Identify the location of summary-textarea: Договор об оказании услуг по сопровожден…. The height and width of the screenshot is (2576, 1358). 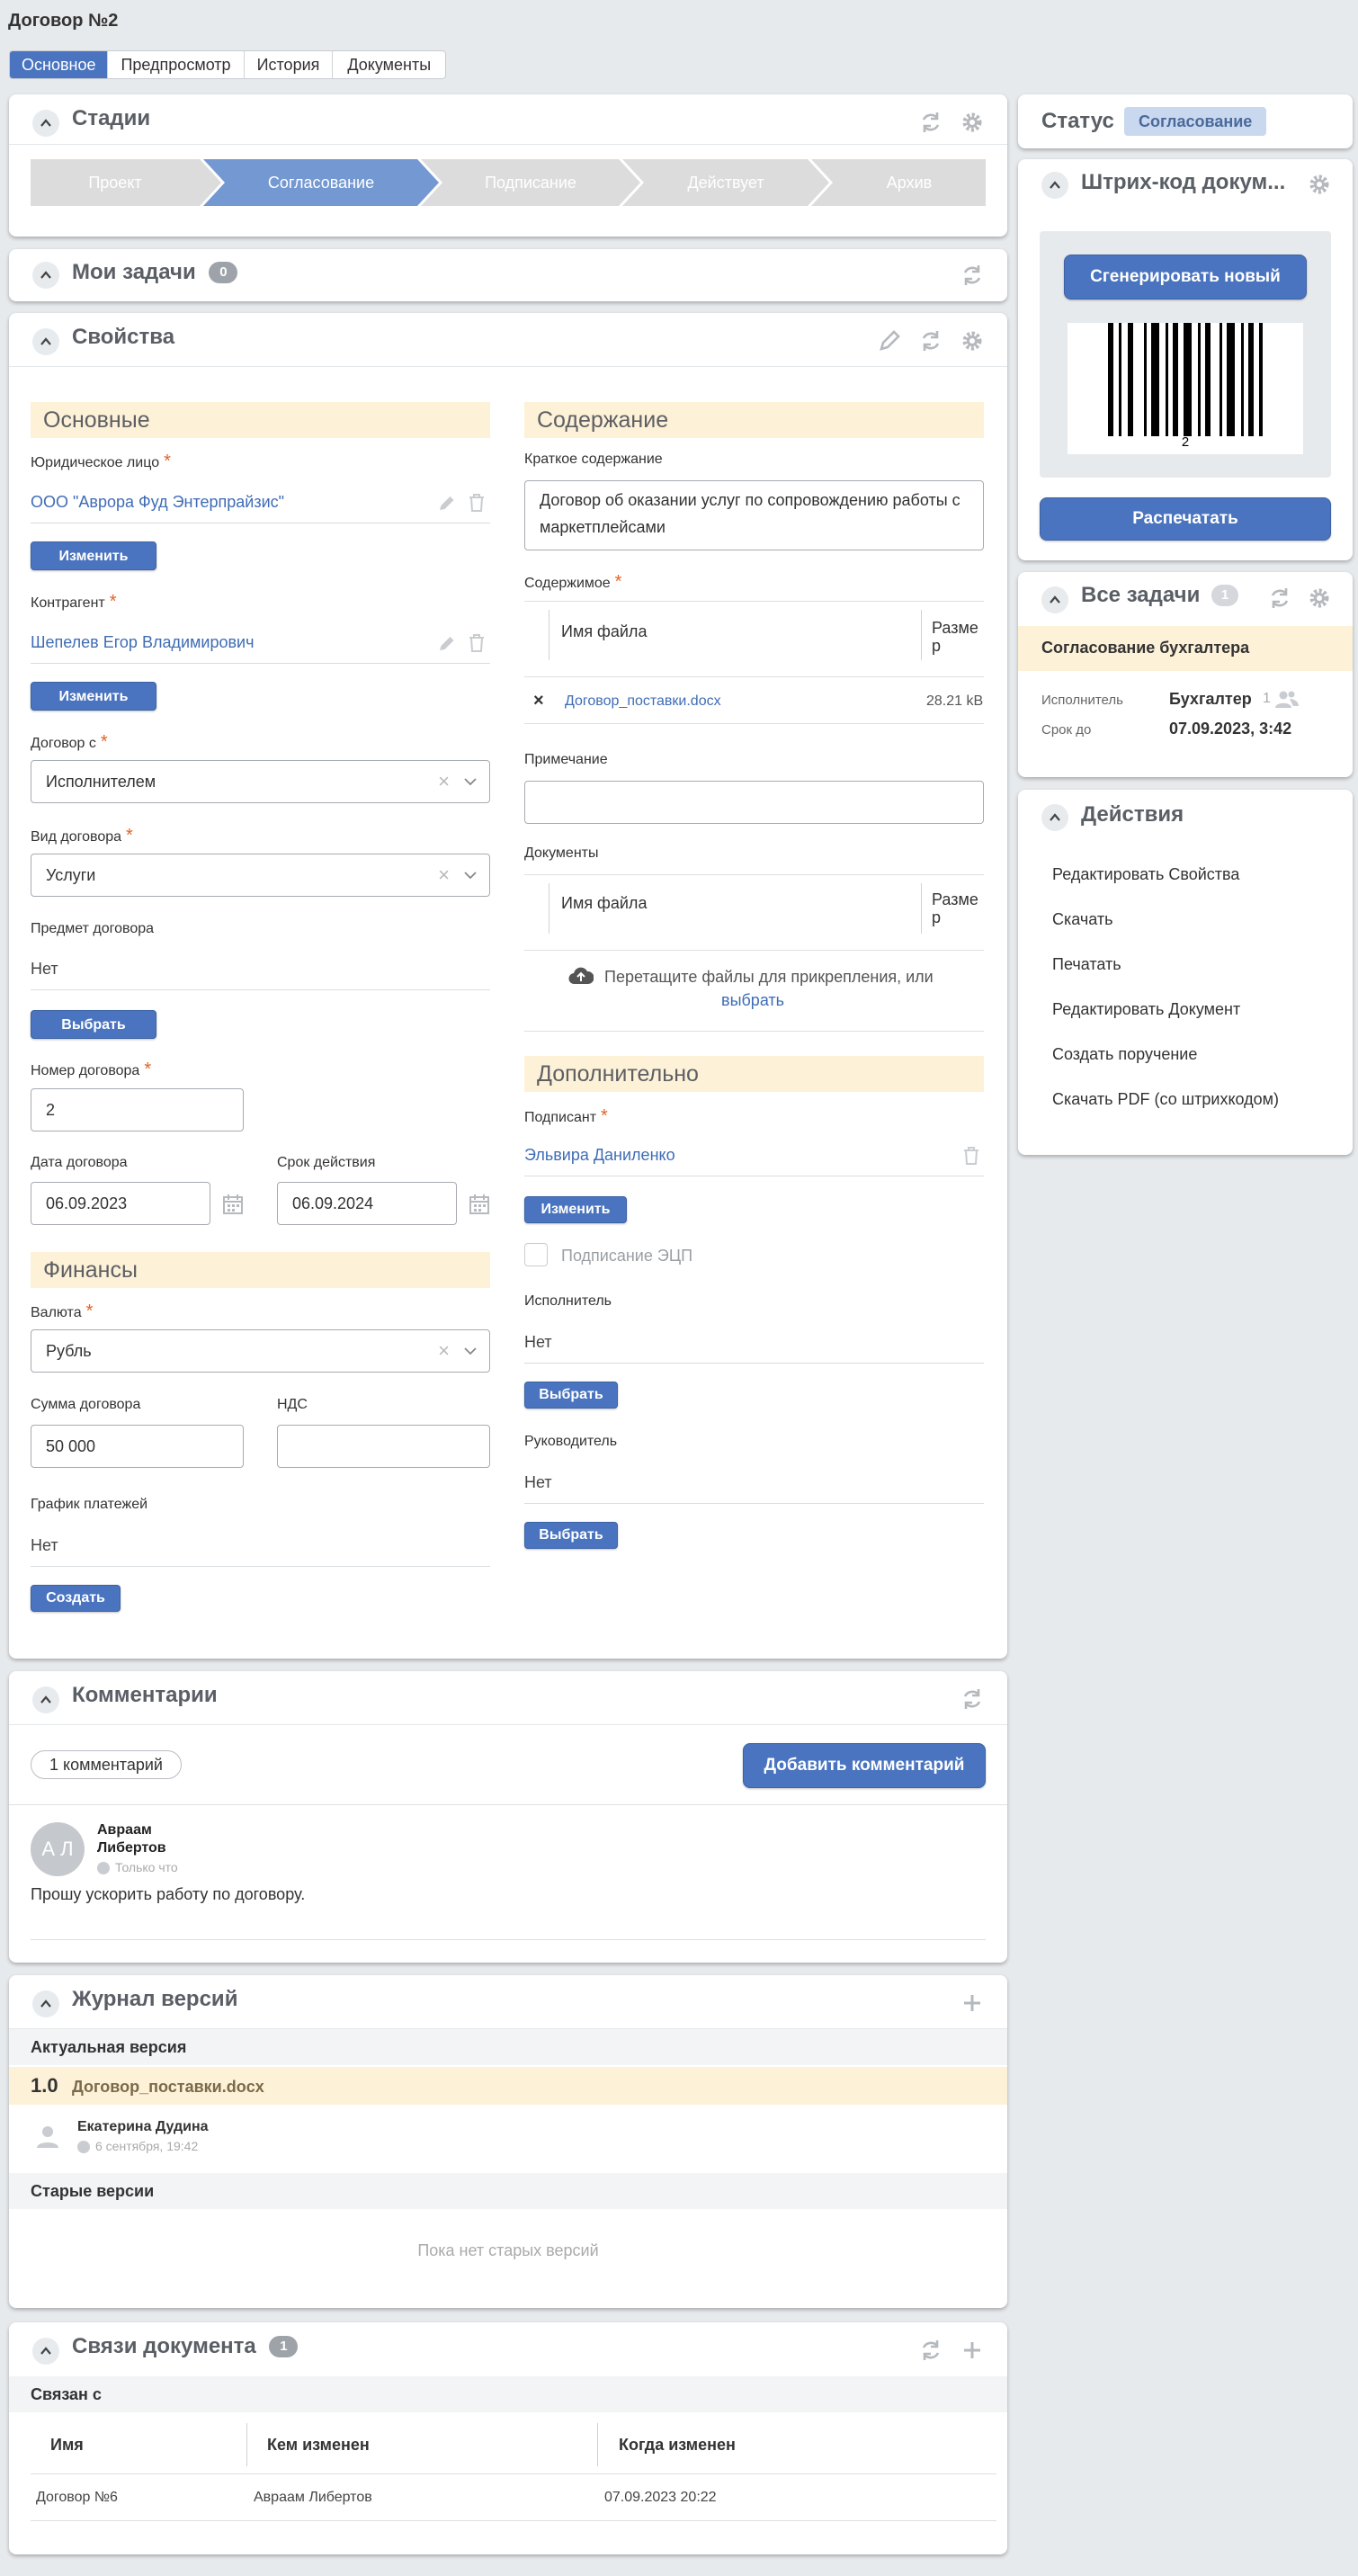
(754, 515).